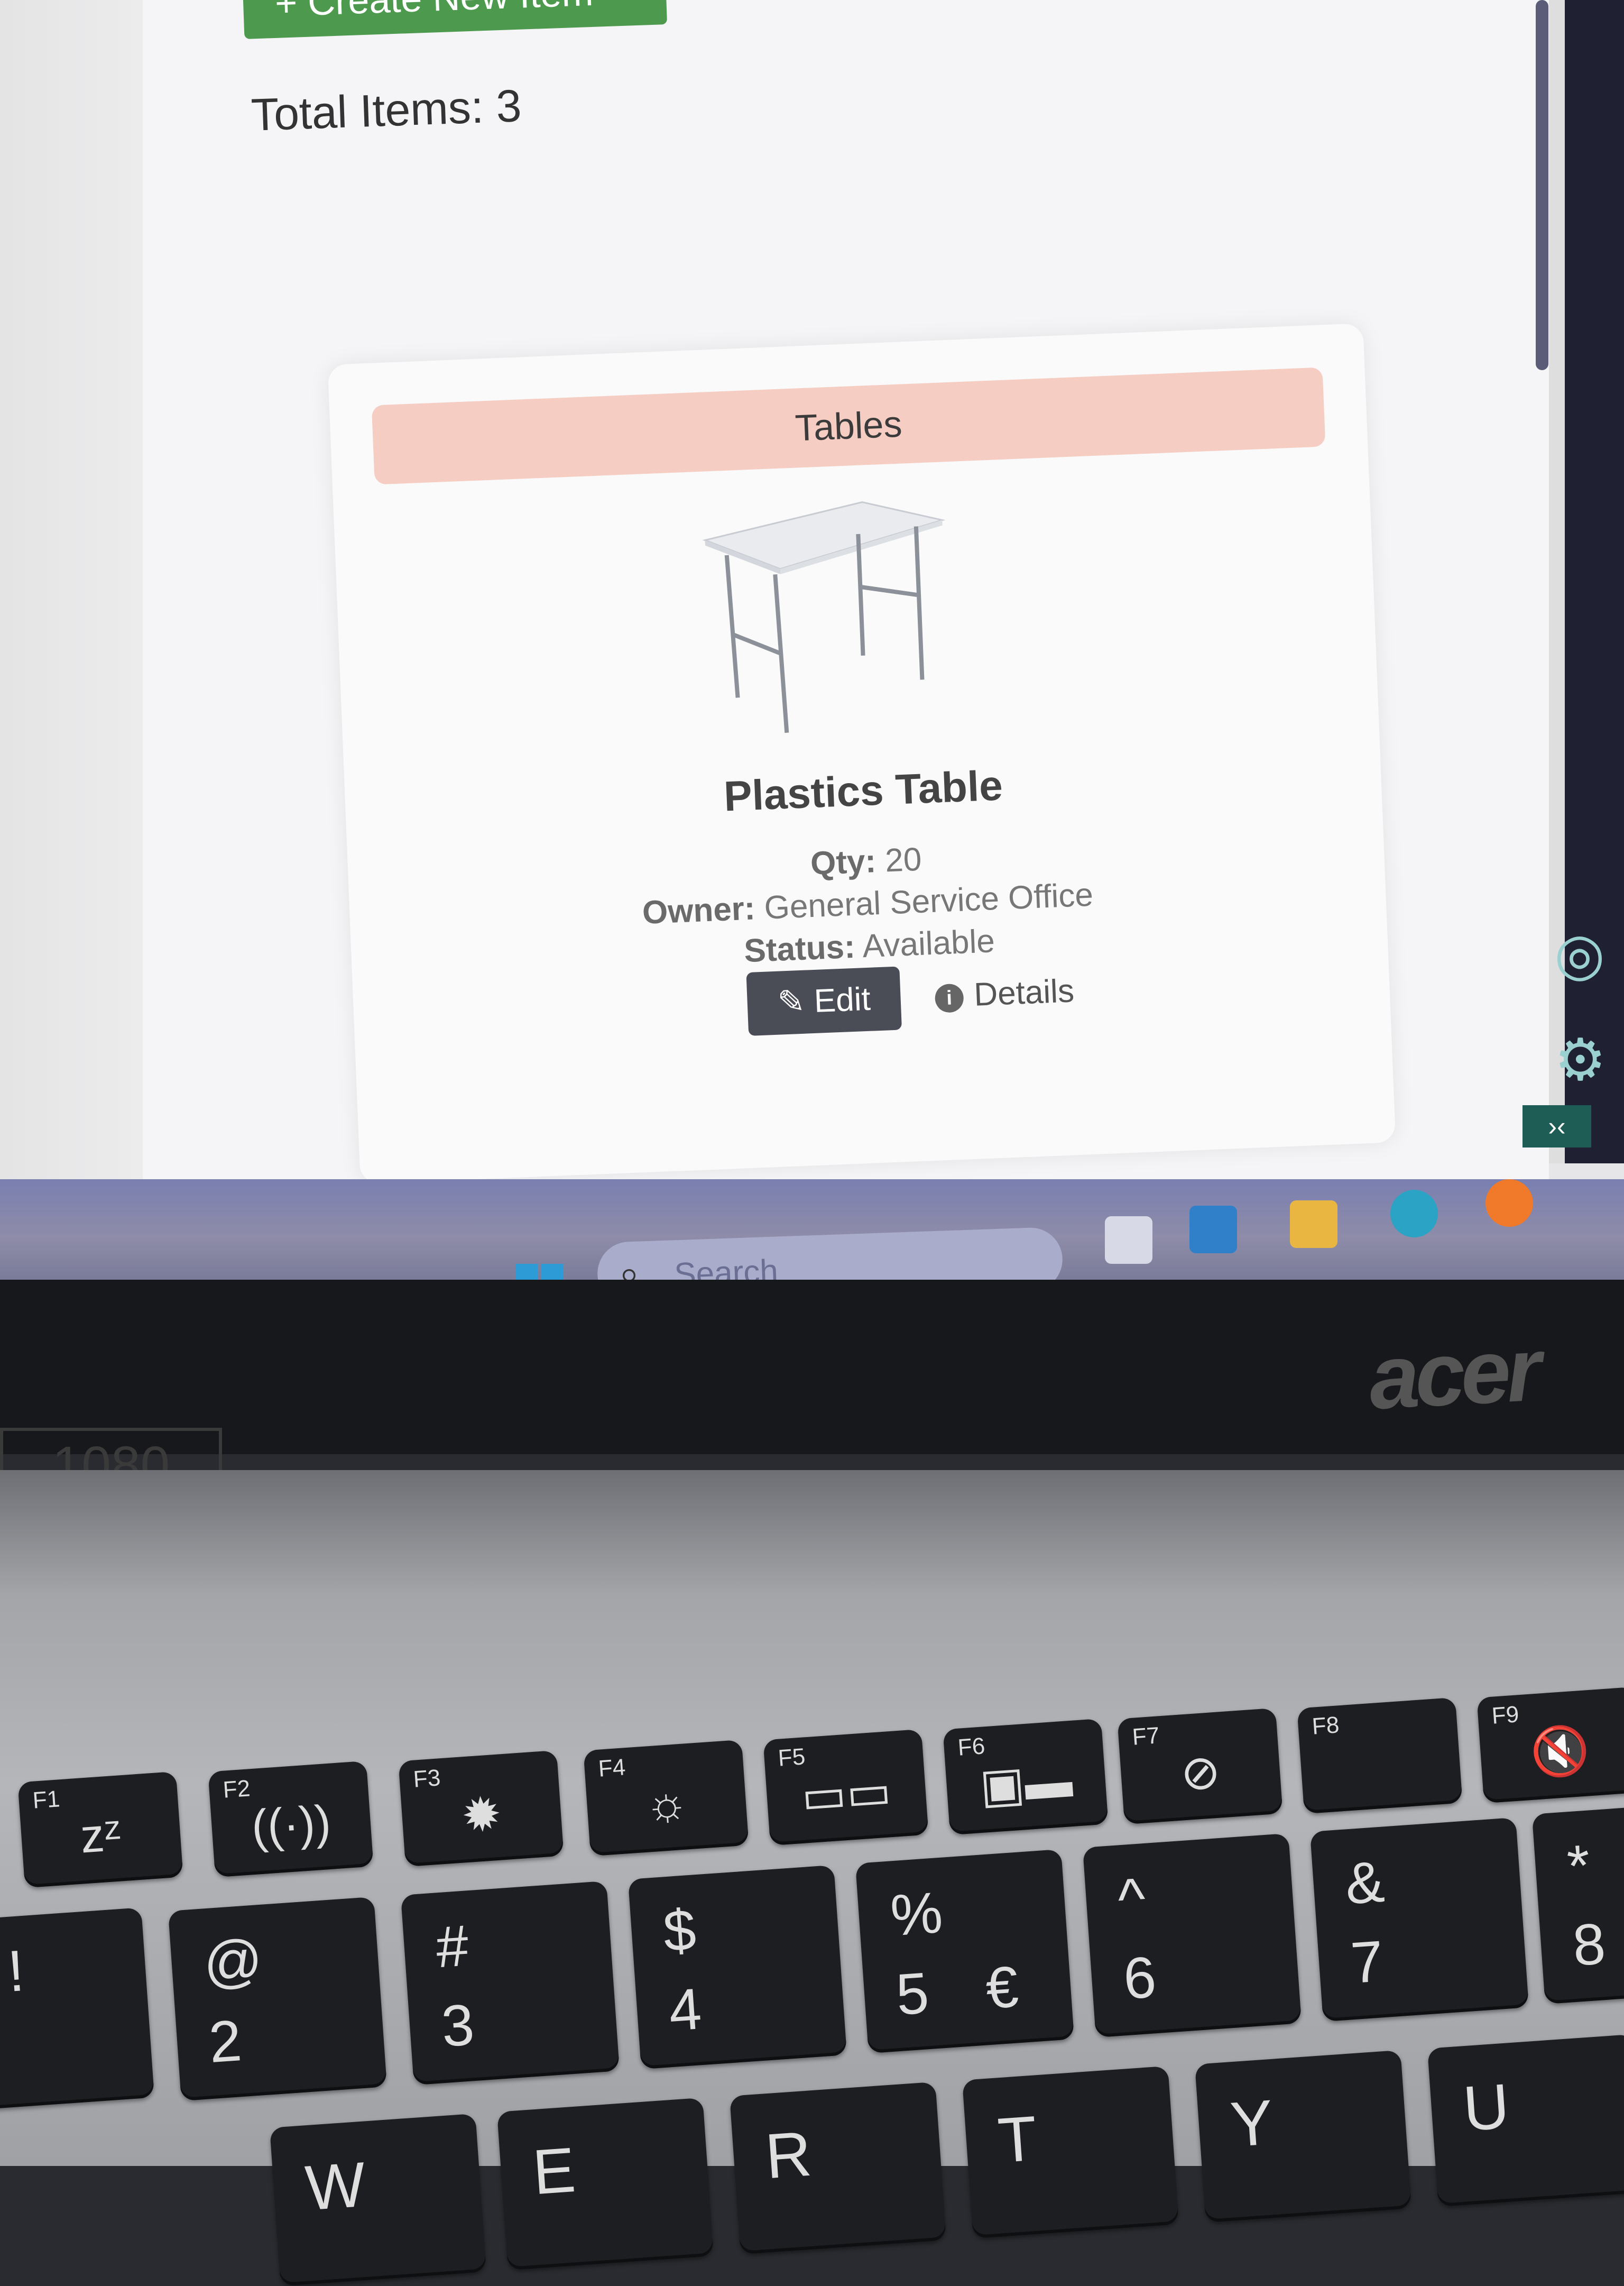  What do you see at coordinates (481, 1815) in the screenshot?
I see `brightness-down-icon: ✹` at bounding box center [481, 1815].